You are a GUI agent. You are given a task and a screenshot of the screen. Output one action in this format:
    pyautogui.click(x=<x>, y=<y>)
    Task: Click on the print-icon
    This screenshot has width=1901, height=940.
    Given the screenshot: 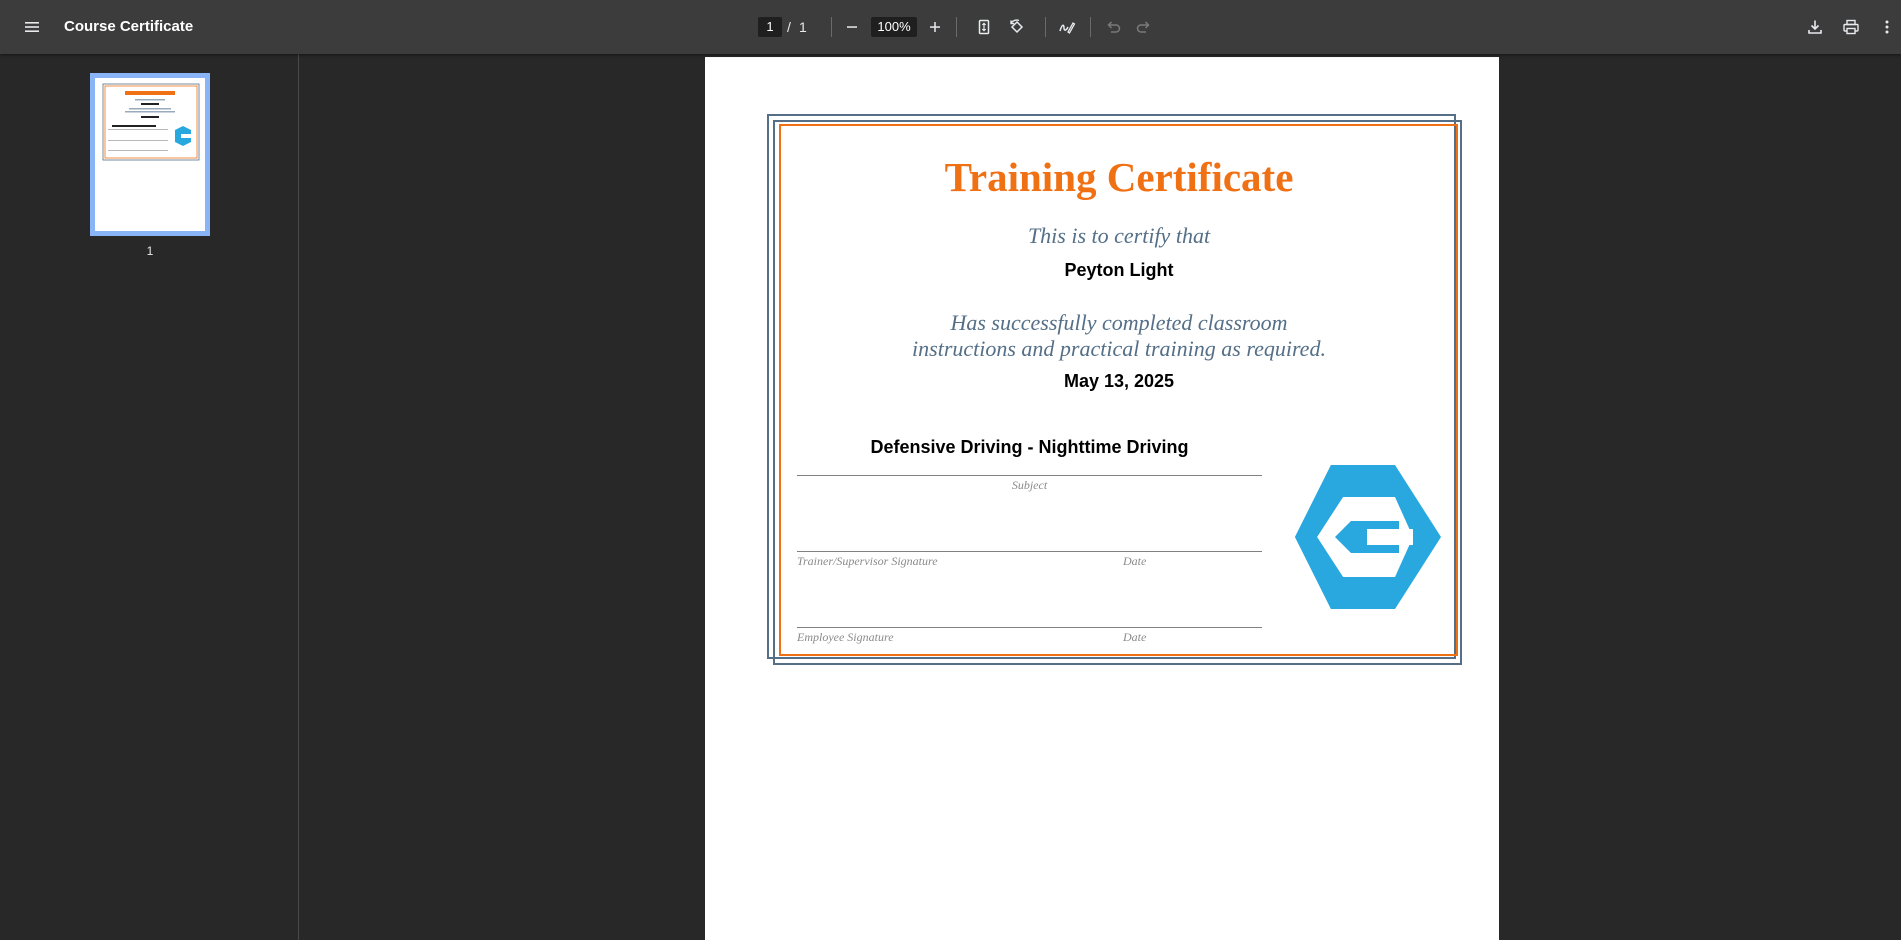 What is the action you would take?
    pyautogui.click(x=1851, y=27)
    